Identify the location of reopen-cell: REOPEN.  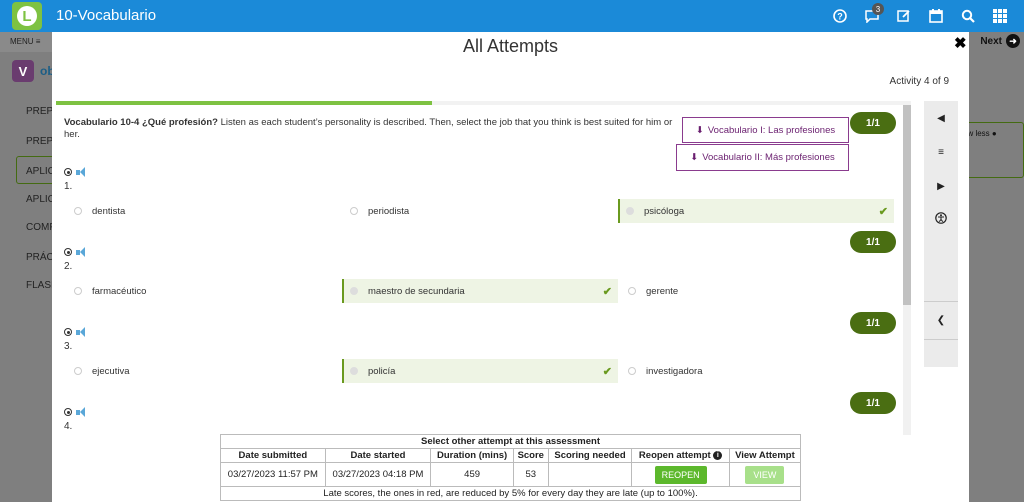
(680, 474).